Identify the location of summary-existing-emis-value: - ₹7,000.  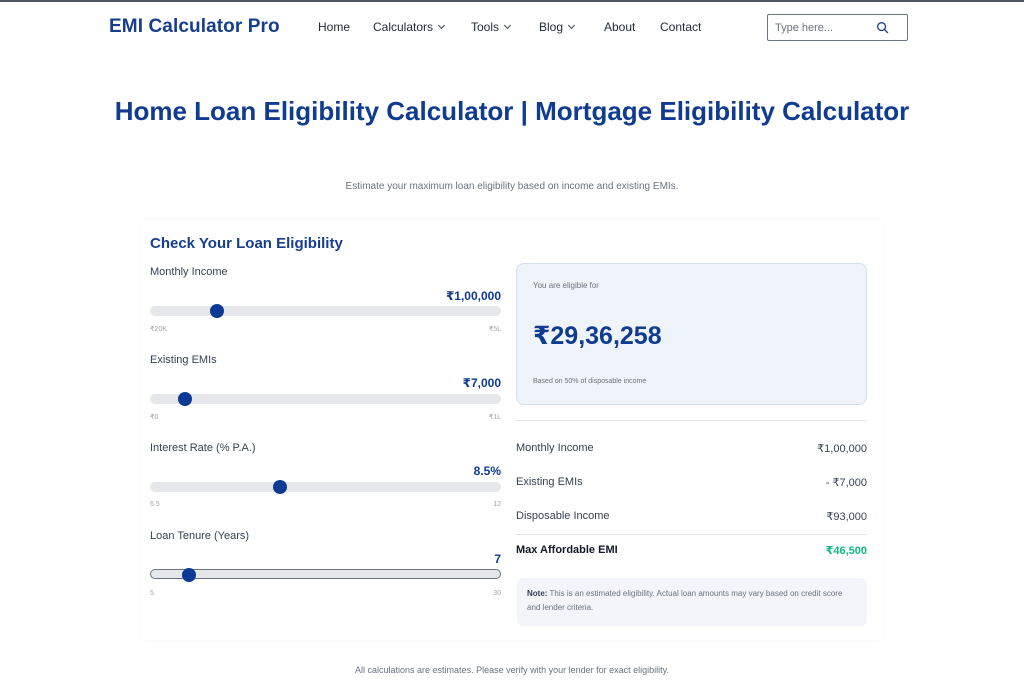
(846, 483).